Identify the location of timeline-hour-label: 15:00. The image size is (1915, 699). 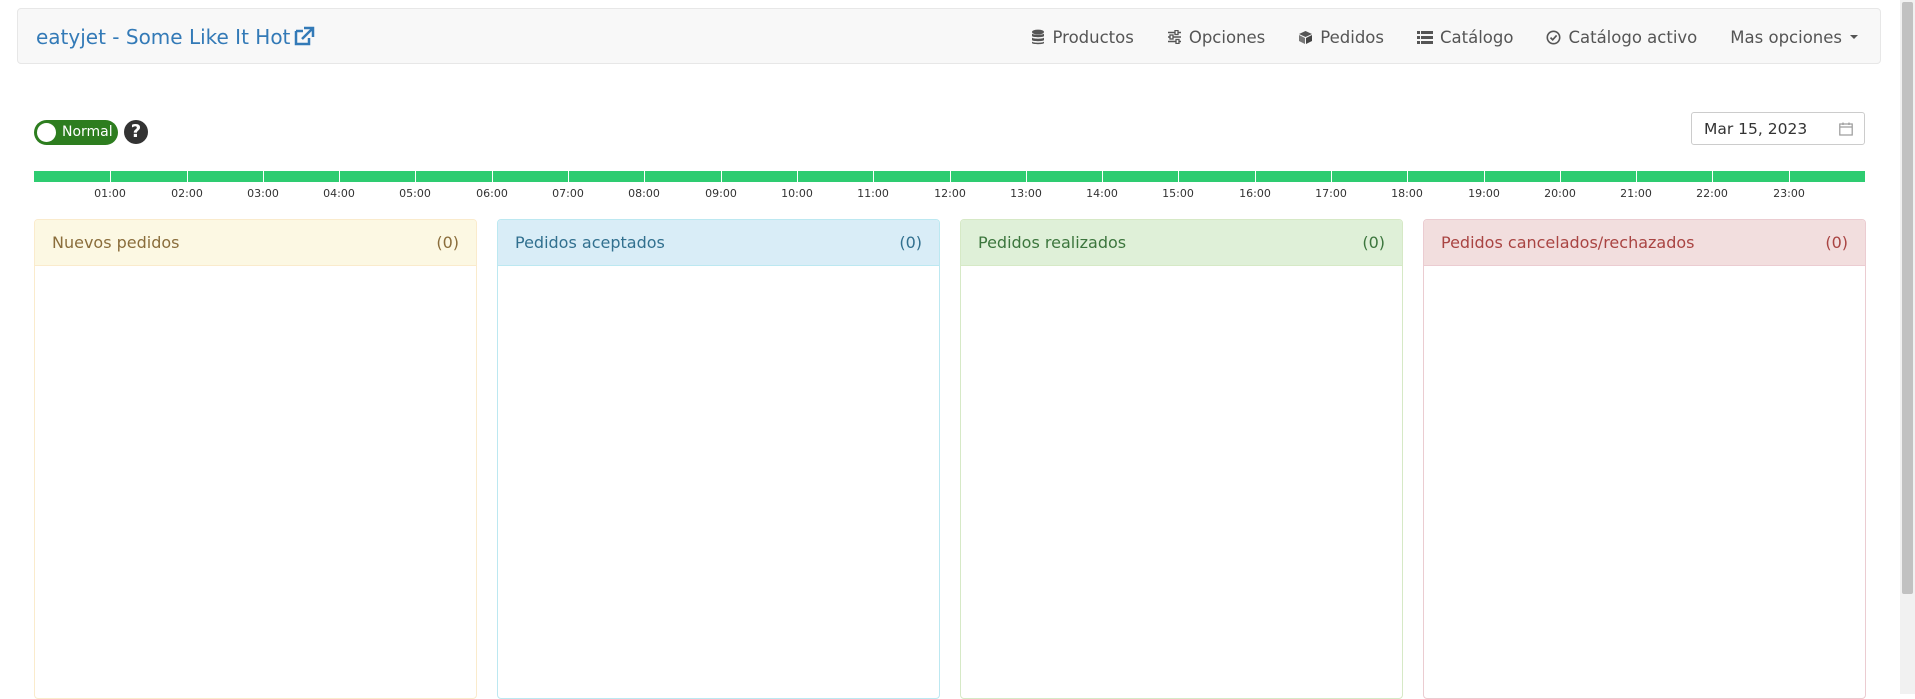
(1178, 193).